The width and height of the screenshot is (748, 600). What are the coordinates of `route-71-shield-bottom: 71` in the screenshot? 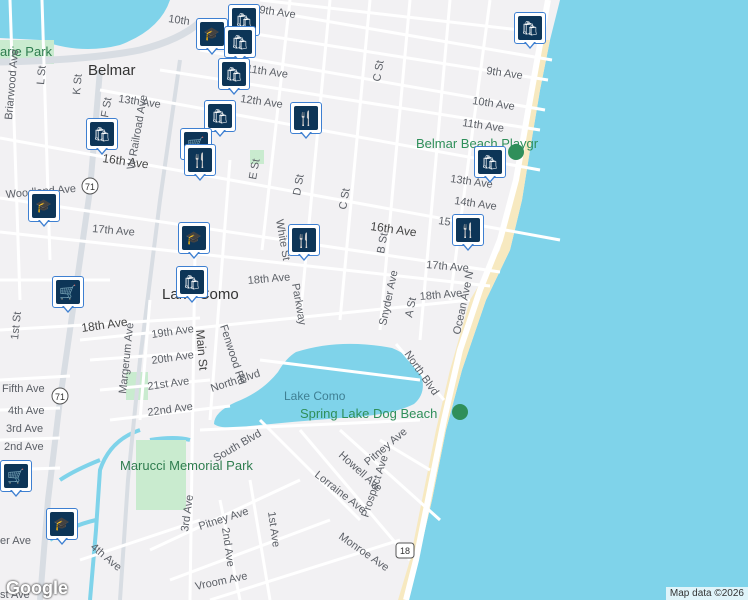 It's located at (60, 396).